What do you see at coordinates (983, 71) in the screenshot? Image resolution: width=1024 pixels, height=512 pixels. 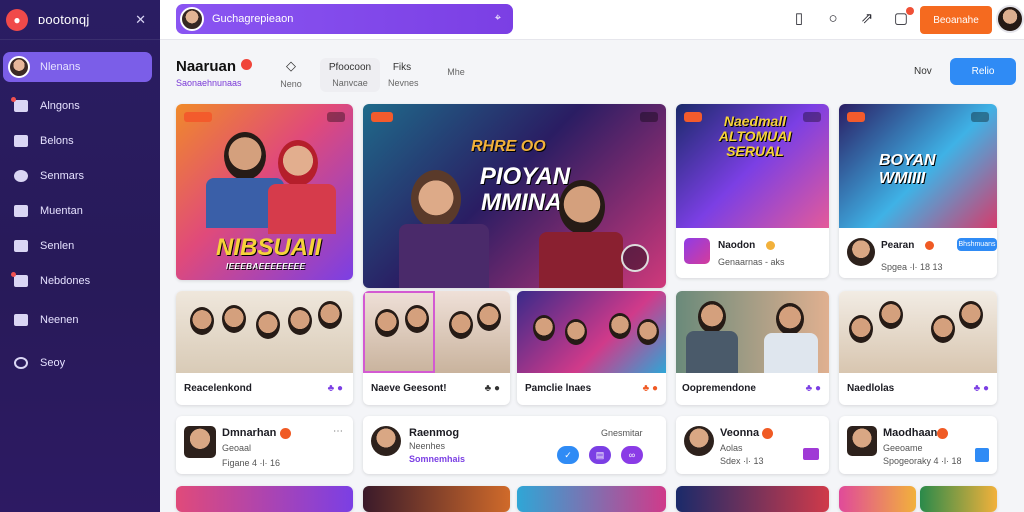 I see `follow-button: Relio` at bounding box center [983, 71].